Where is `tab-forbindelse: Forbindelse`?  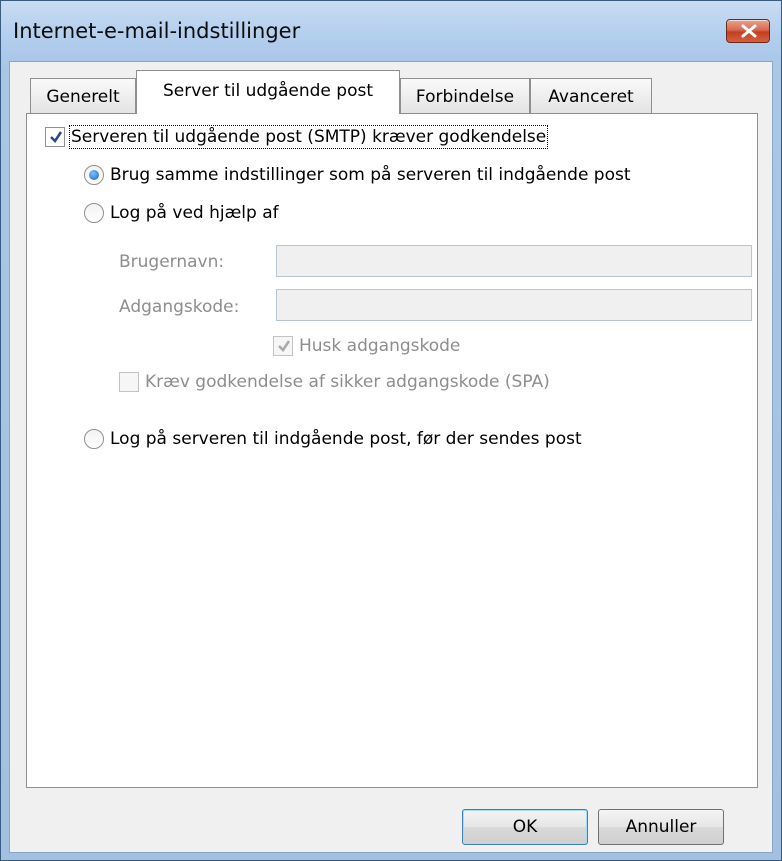 tab-forbindelse: Forbindelse is located at coordinates (465, 95).